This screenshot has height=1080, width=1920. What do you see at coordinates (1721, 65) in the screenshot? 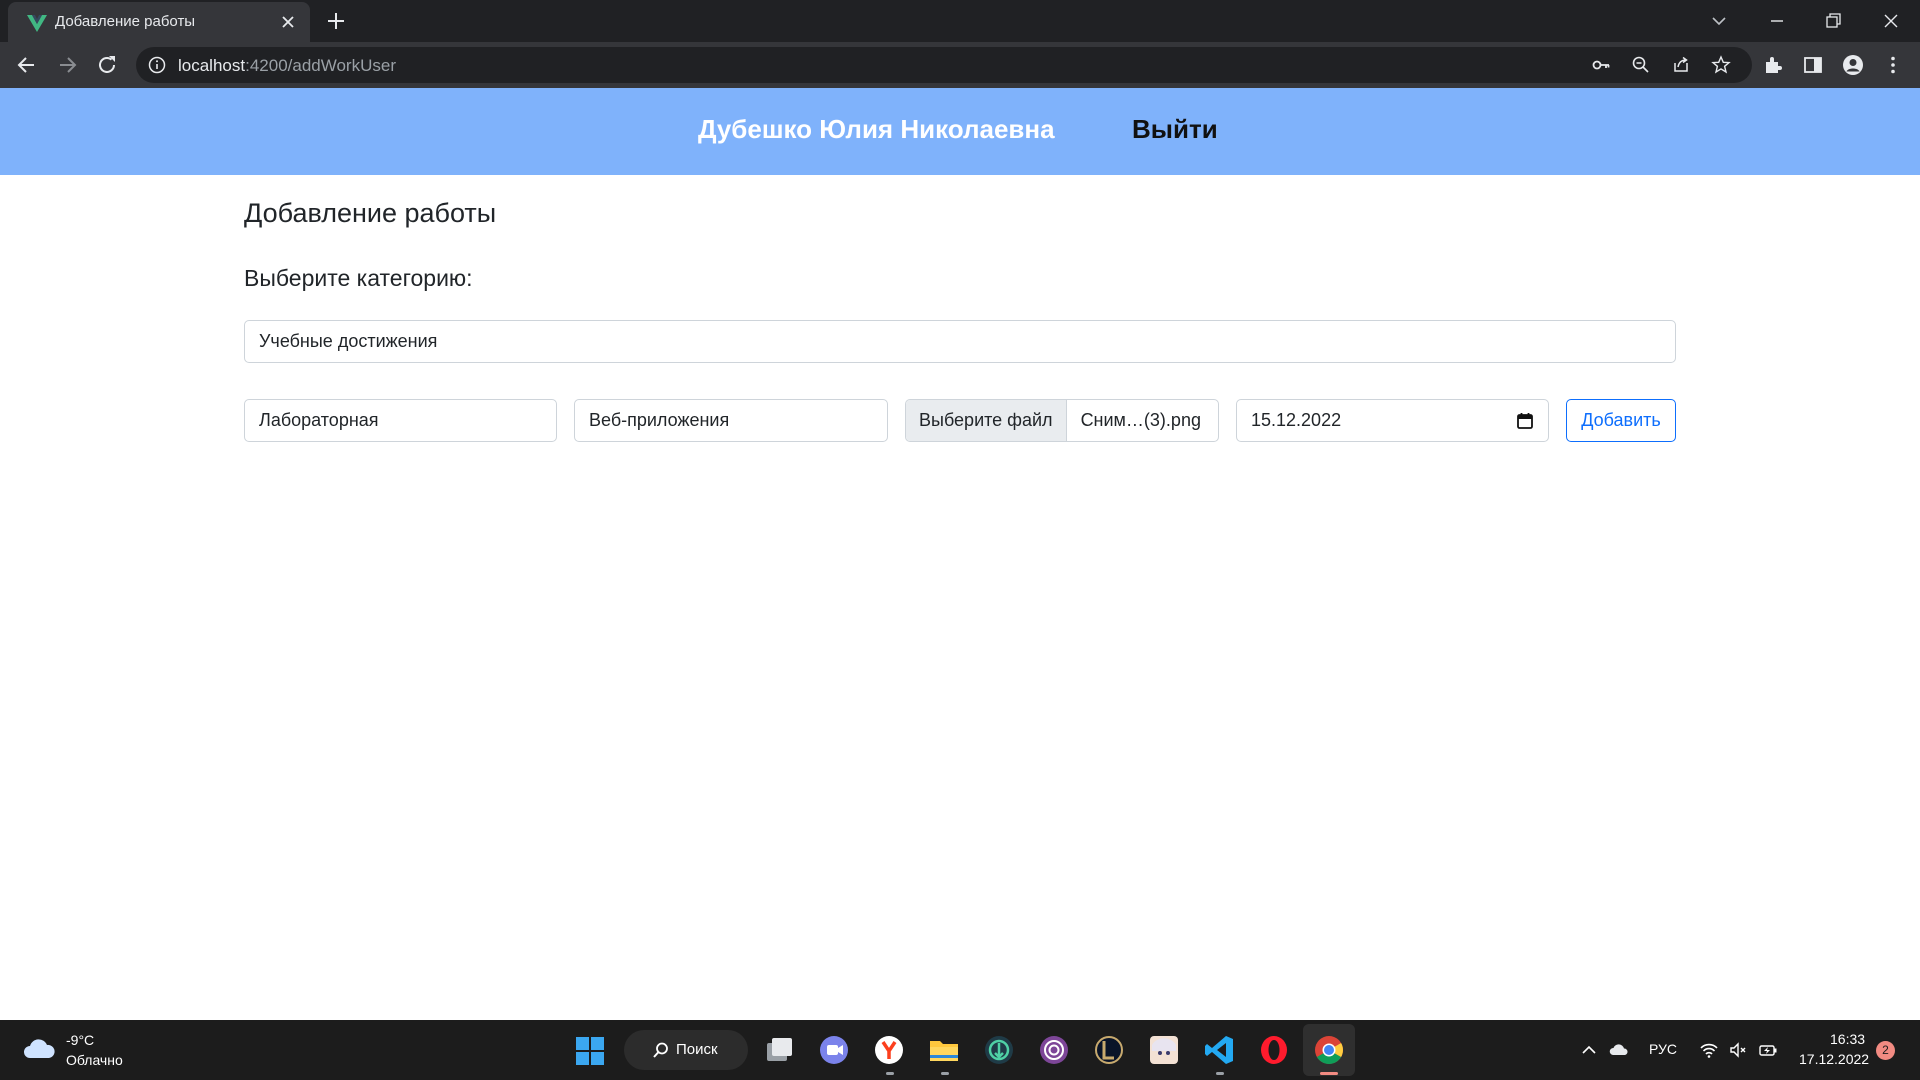
I see `bookmark-star-icon` at bounding box center [1721, 65].